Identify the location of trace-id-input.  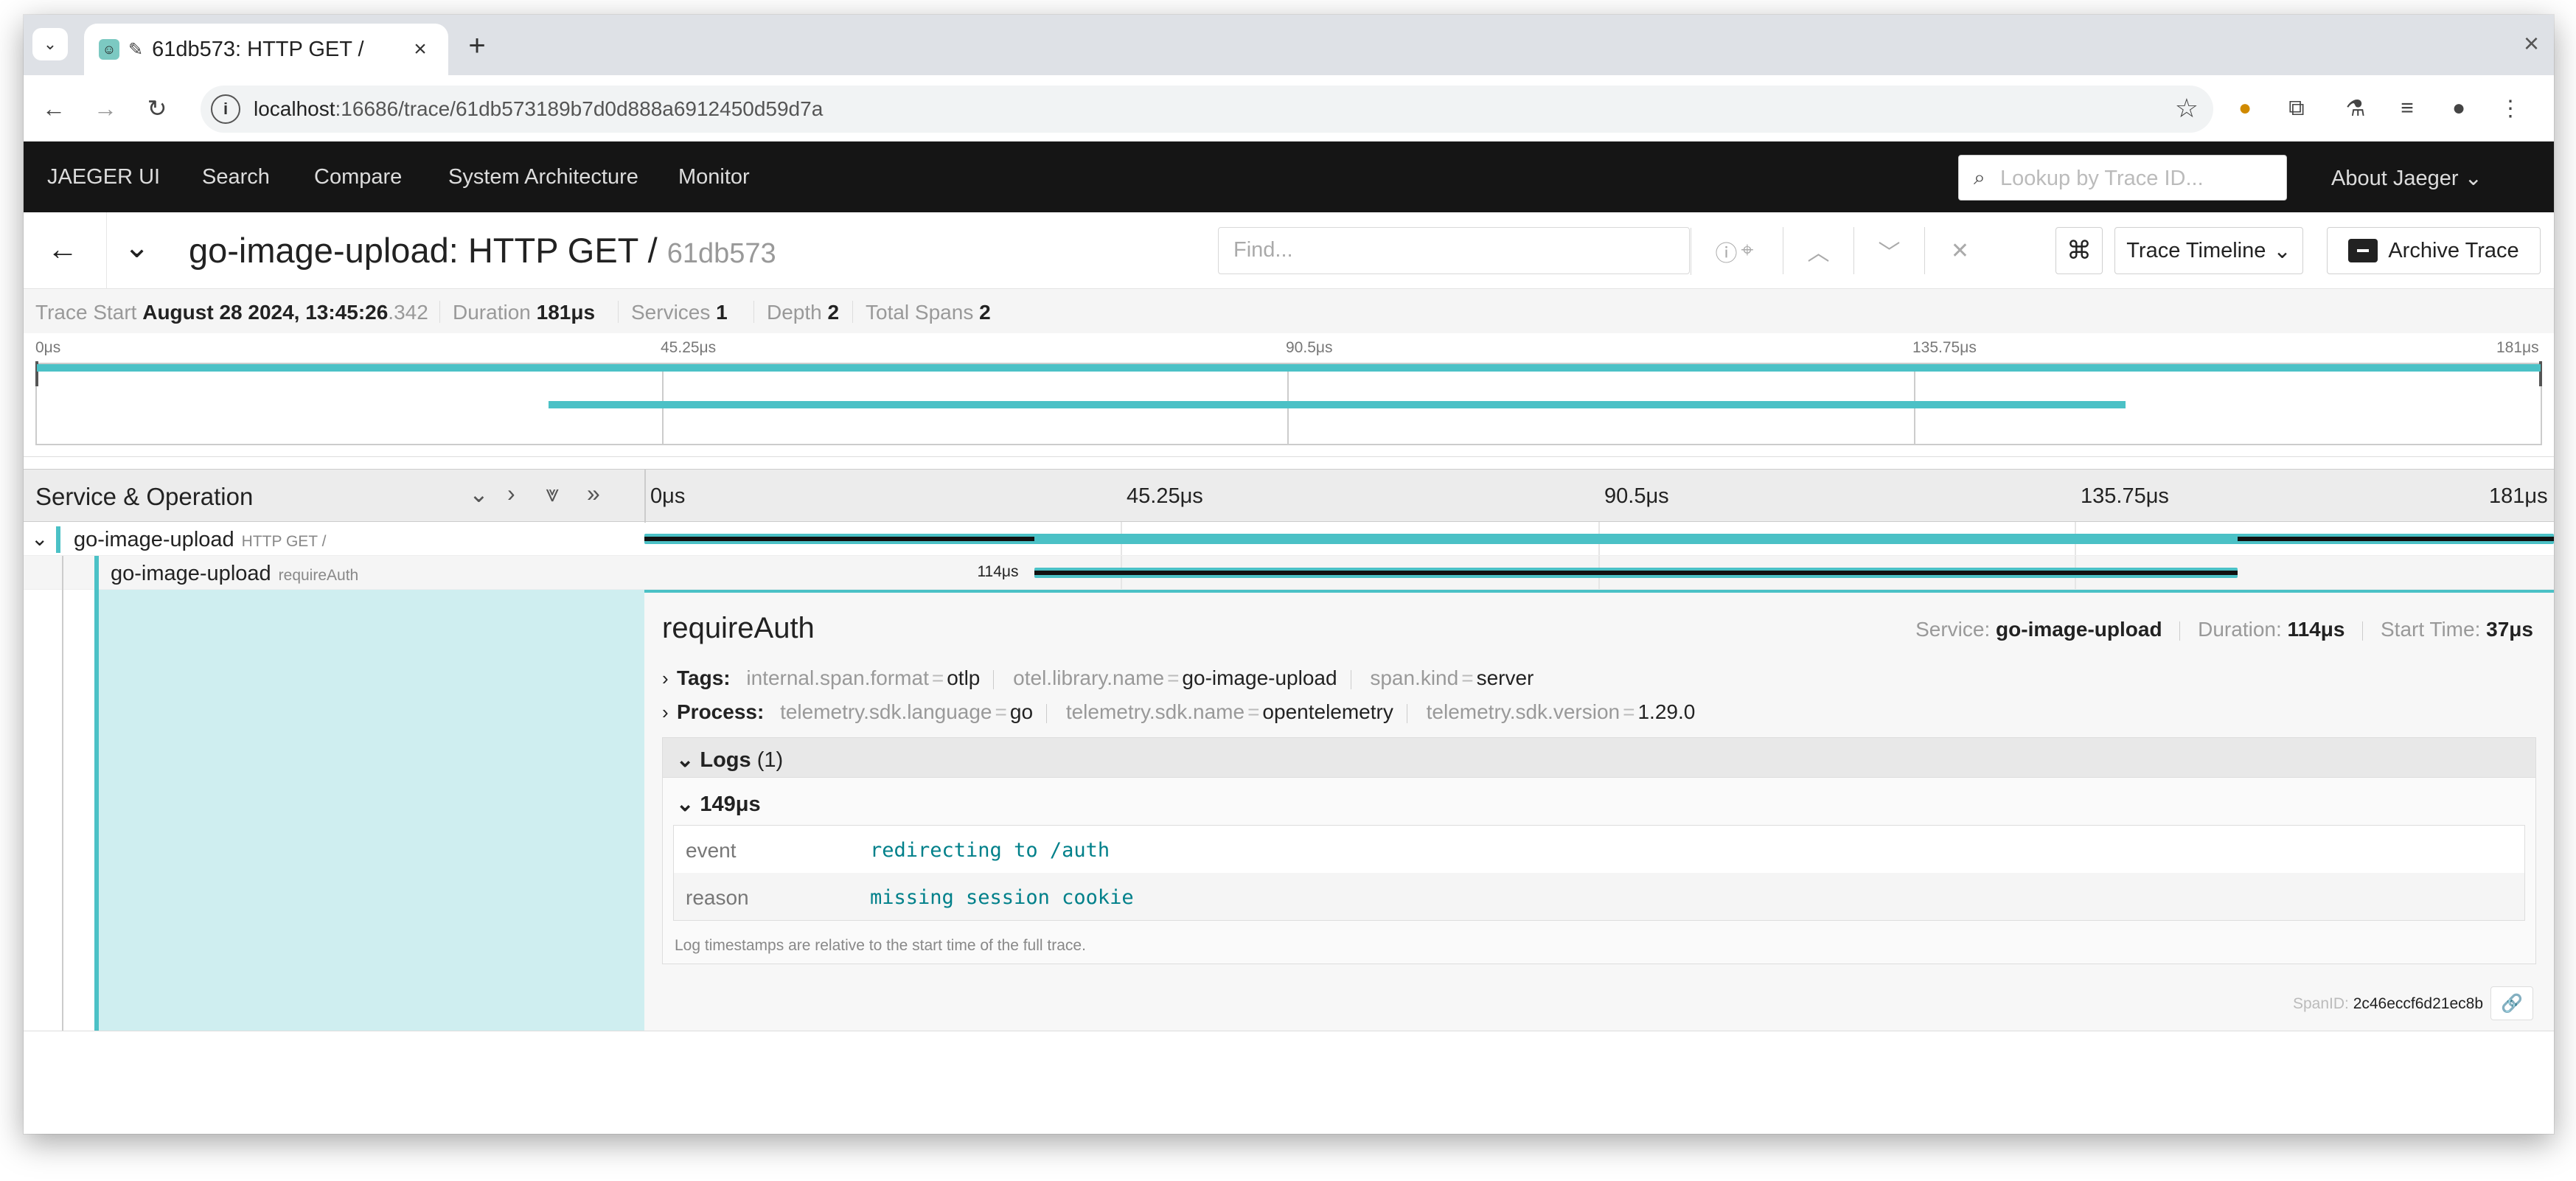
(2137, 178).